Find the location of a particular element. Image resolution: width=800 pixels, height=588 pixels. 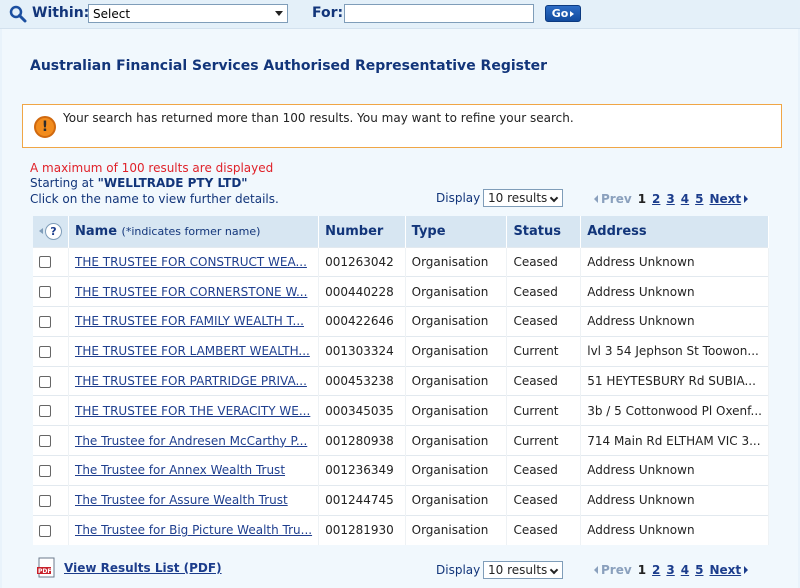

go-button: Go is located at coordinates (563, 13).